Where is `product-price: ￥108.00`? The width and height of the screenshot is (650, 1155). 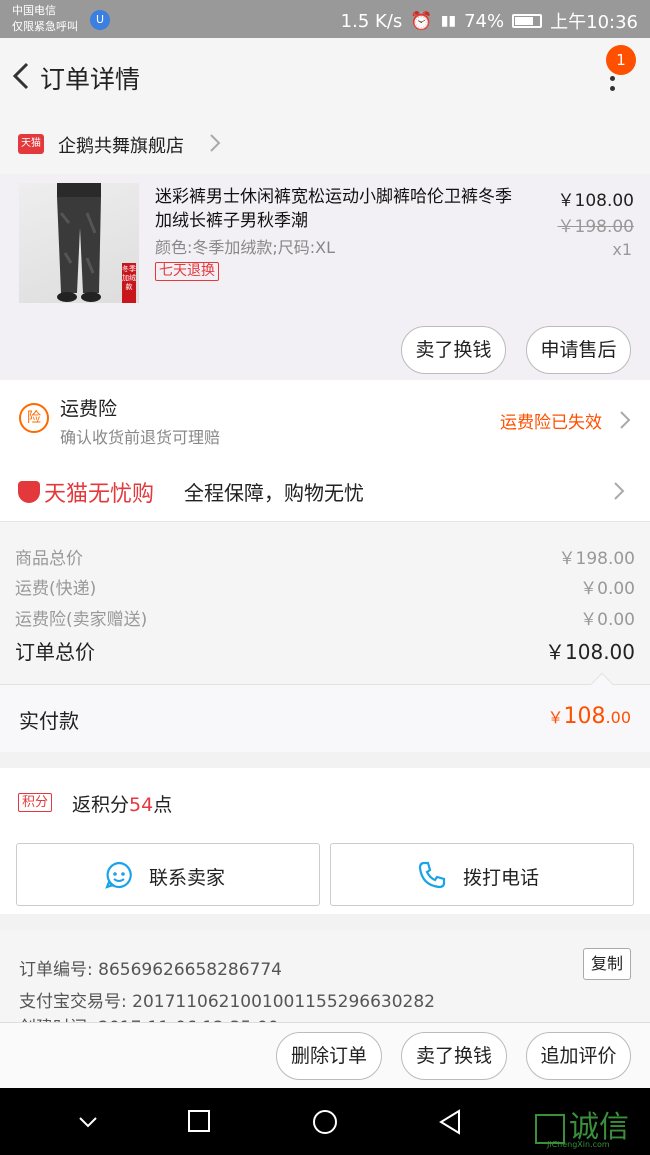
product-price: ￥108.00 is located at coordinates (595, 201).